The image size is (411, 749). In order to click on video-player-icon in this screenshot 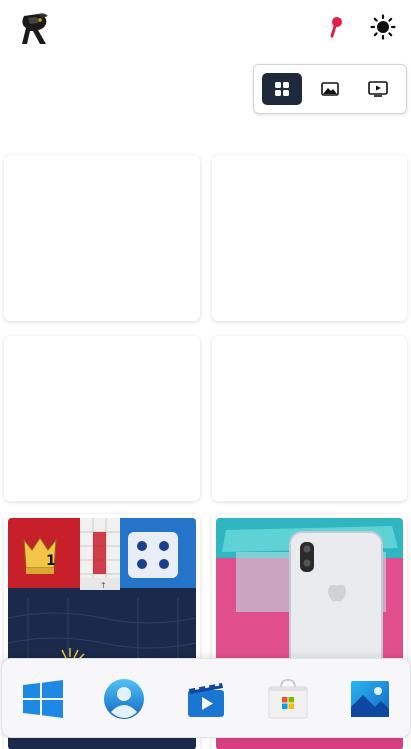, I will do `click(206, 699)`.